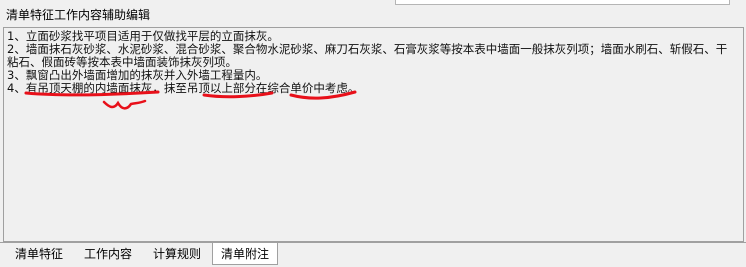 The height and width of the screenshot is (267, 746). Describe the element at coordinates (183, 88) in the screenshot. I see `editor-line-4: 4、有吊顶天棚的内墙面抹灰，抹至吊顶以上部分在综合单价中考虑。` at that location.